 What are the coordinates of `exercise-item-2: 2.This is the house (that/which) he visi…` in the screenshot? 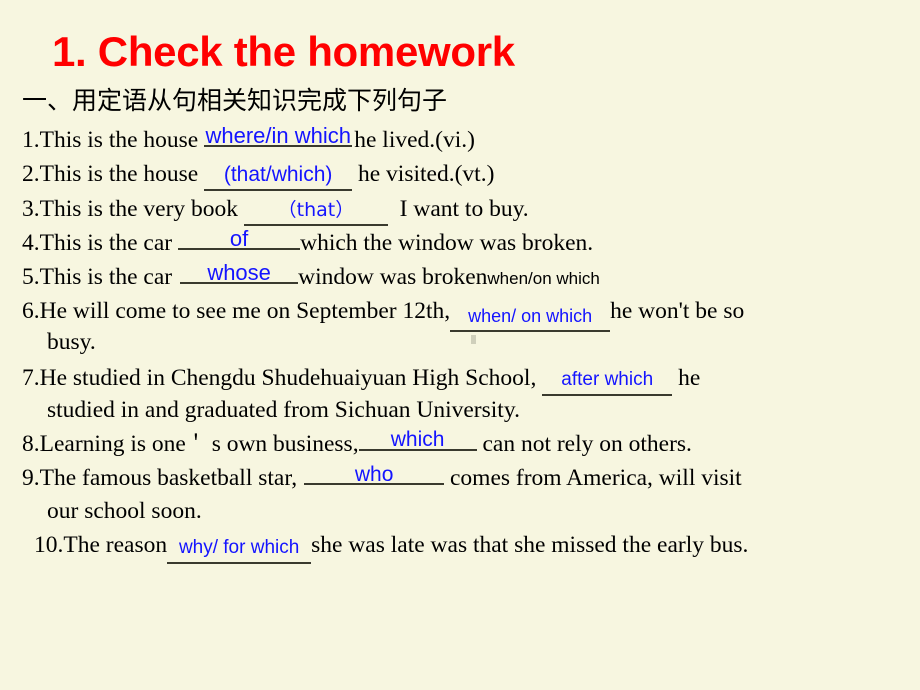 It's located at (258, 175).